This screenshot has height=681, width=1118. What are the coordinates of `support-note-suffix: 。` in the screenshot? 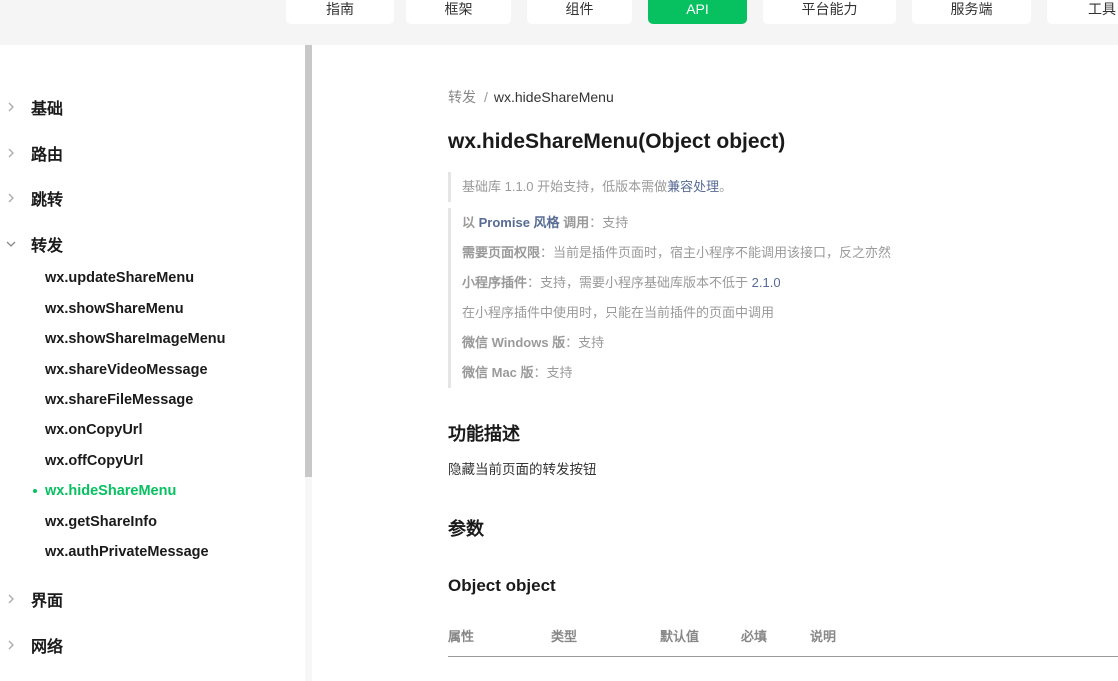 It's located at (726, 186).